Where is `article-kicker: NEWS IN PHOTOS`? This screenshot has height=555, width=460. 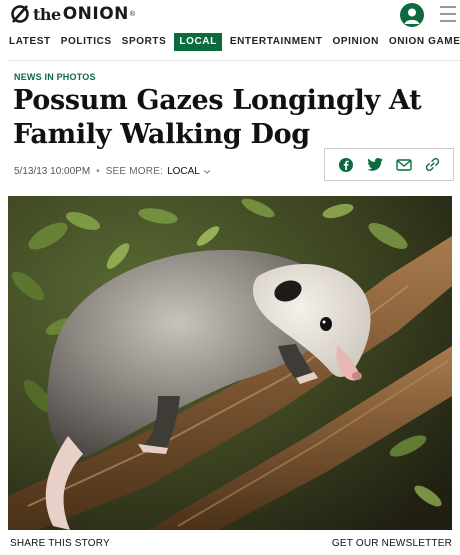 article-kicker: NEWS IN PHOTOS is located at coordinates (55, 77).